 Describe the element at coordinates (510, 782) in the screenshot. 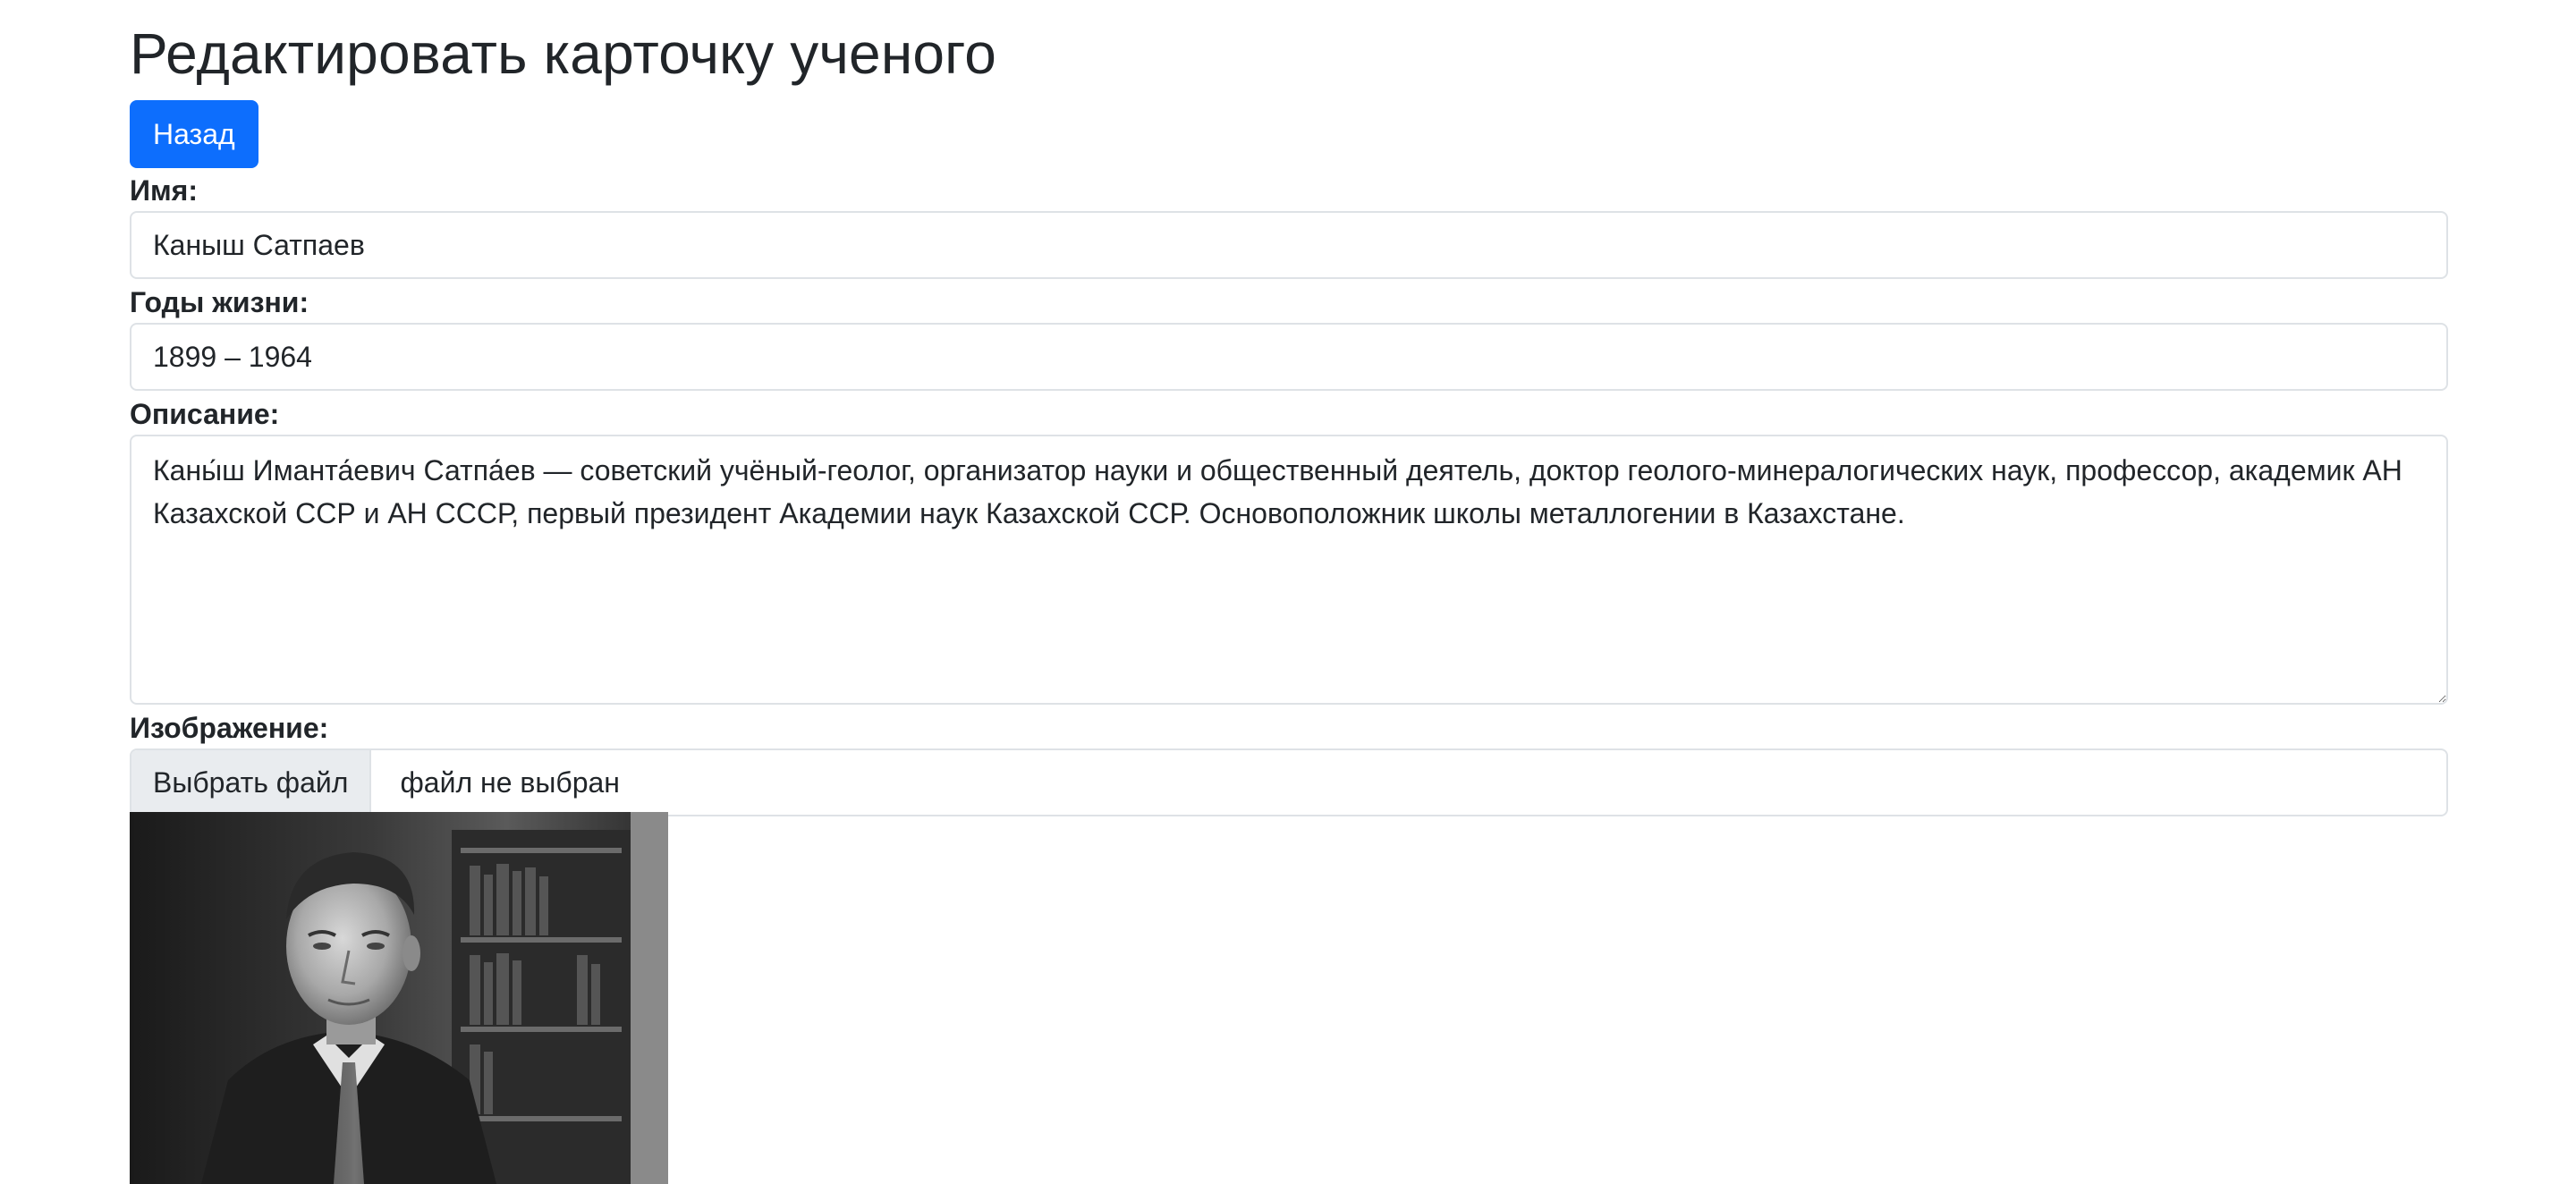

I see `file-status-text: файл не выбран` at that location.